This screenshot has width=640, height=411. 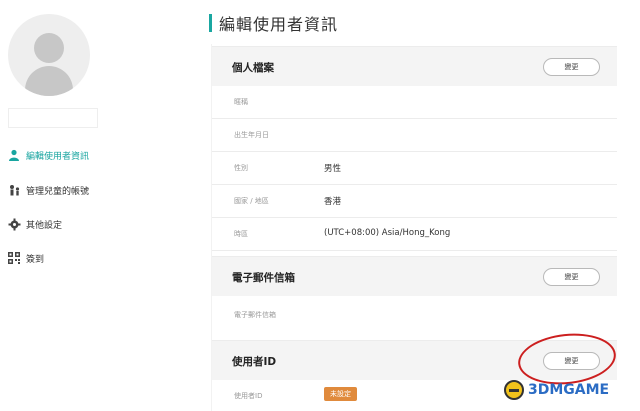 I want to click on section-title: 個人檔案, so click(x=253, y=68).